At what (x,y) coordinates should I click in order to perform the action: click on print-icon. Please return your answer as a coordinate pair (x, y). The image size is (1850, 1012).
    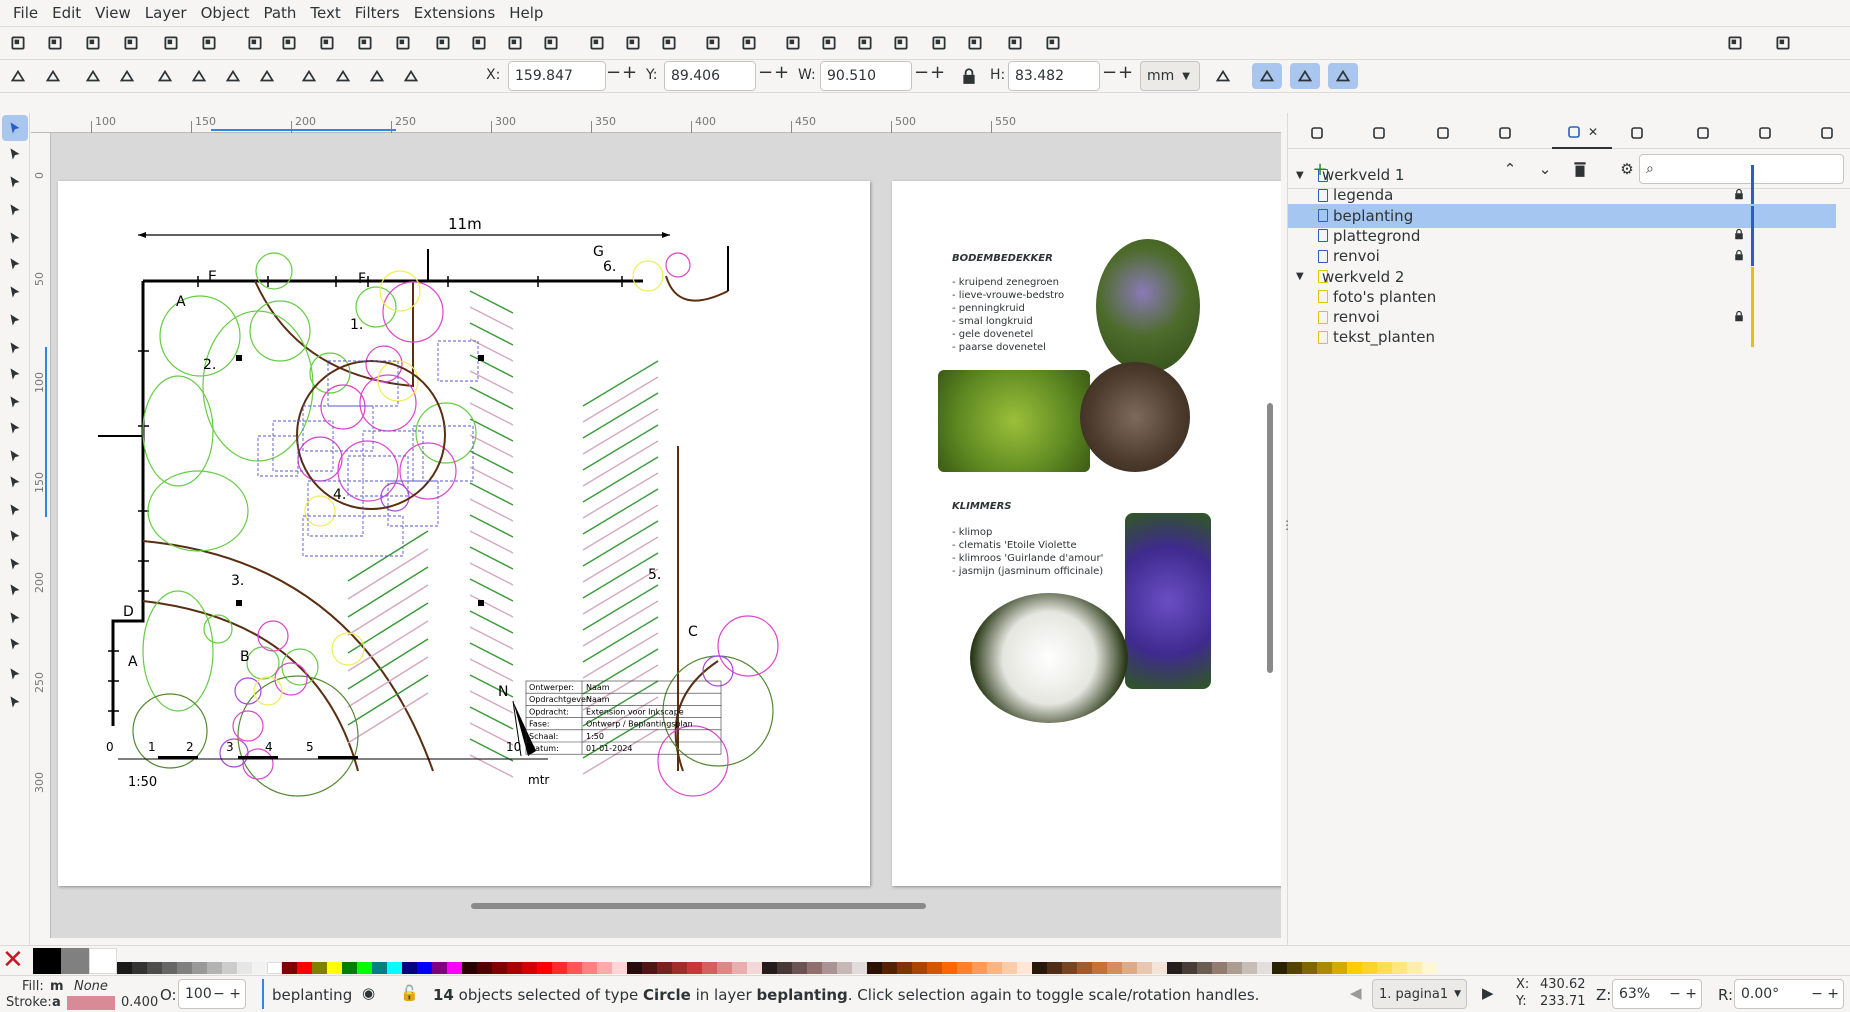
    Looking at the image, I should click on (131, 43).